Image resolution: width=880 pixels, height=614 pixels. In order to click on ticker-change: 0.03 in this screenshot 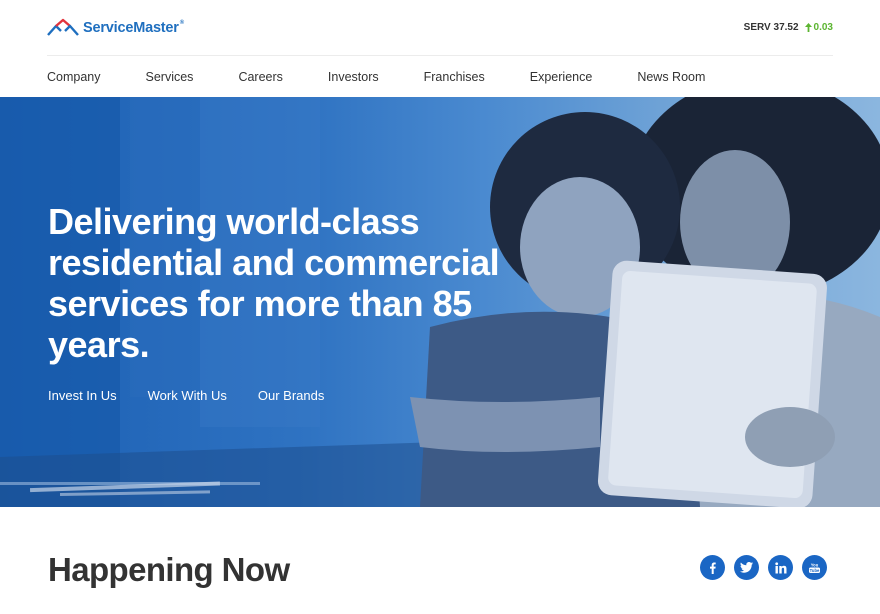, I will do `click(818, 27)`.